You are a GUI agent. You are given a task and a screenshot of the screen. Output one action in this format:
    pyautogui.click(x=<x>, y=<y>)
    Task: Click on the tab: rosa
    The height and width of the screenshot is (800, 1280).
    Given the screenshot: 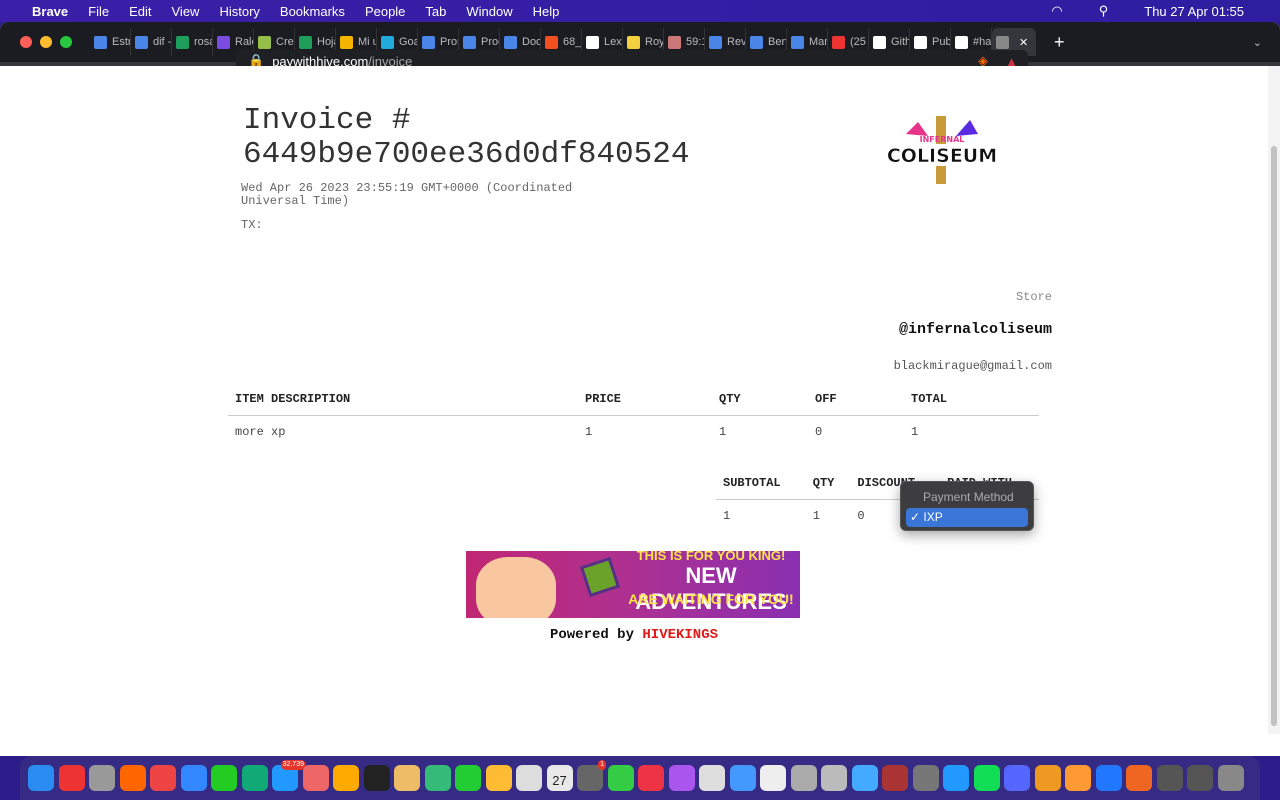 What is the action you would take?
    pyautogui.click(x=192, y=42)
    